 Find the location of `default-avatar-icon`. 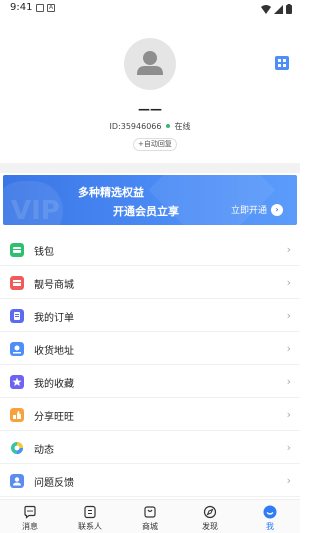

default-avatar-icon is located at coordinates (150, 63).